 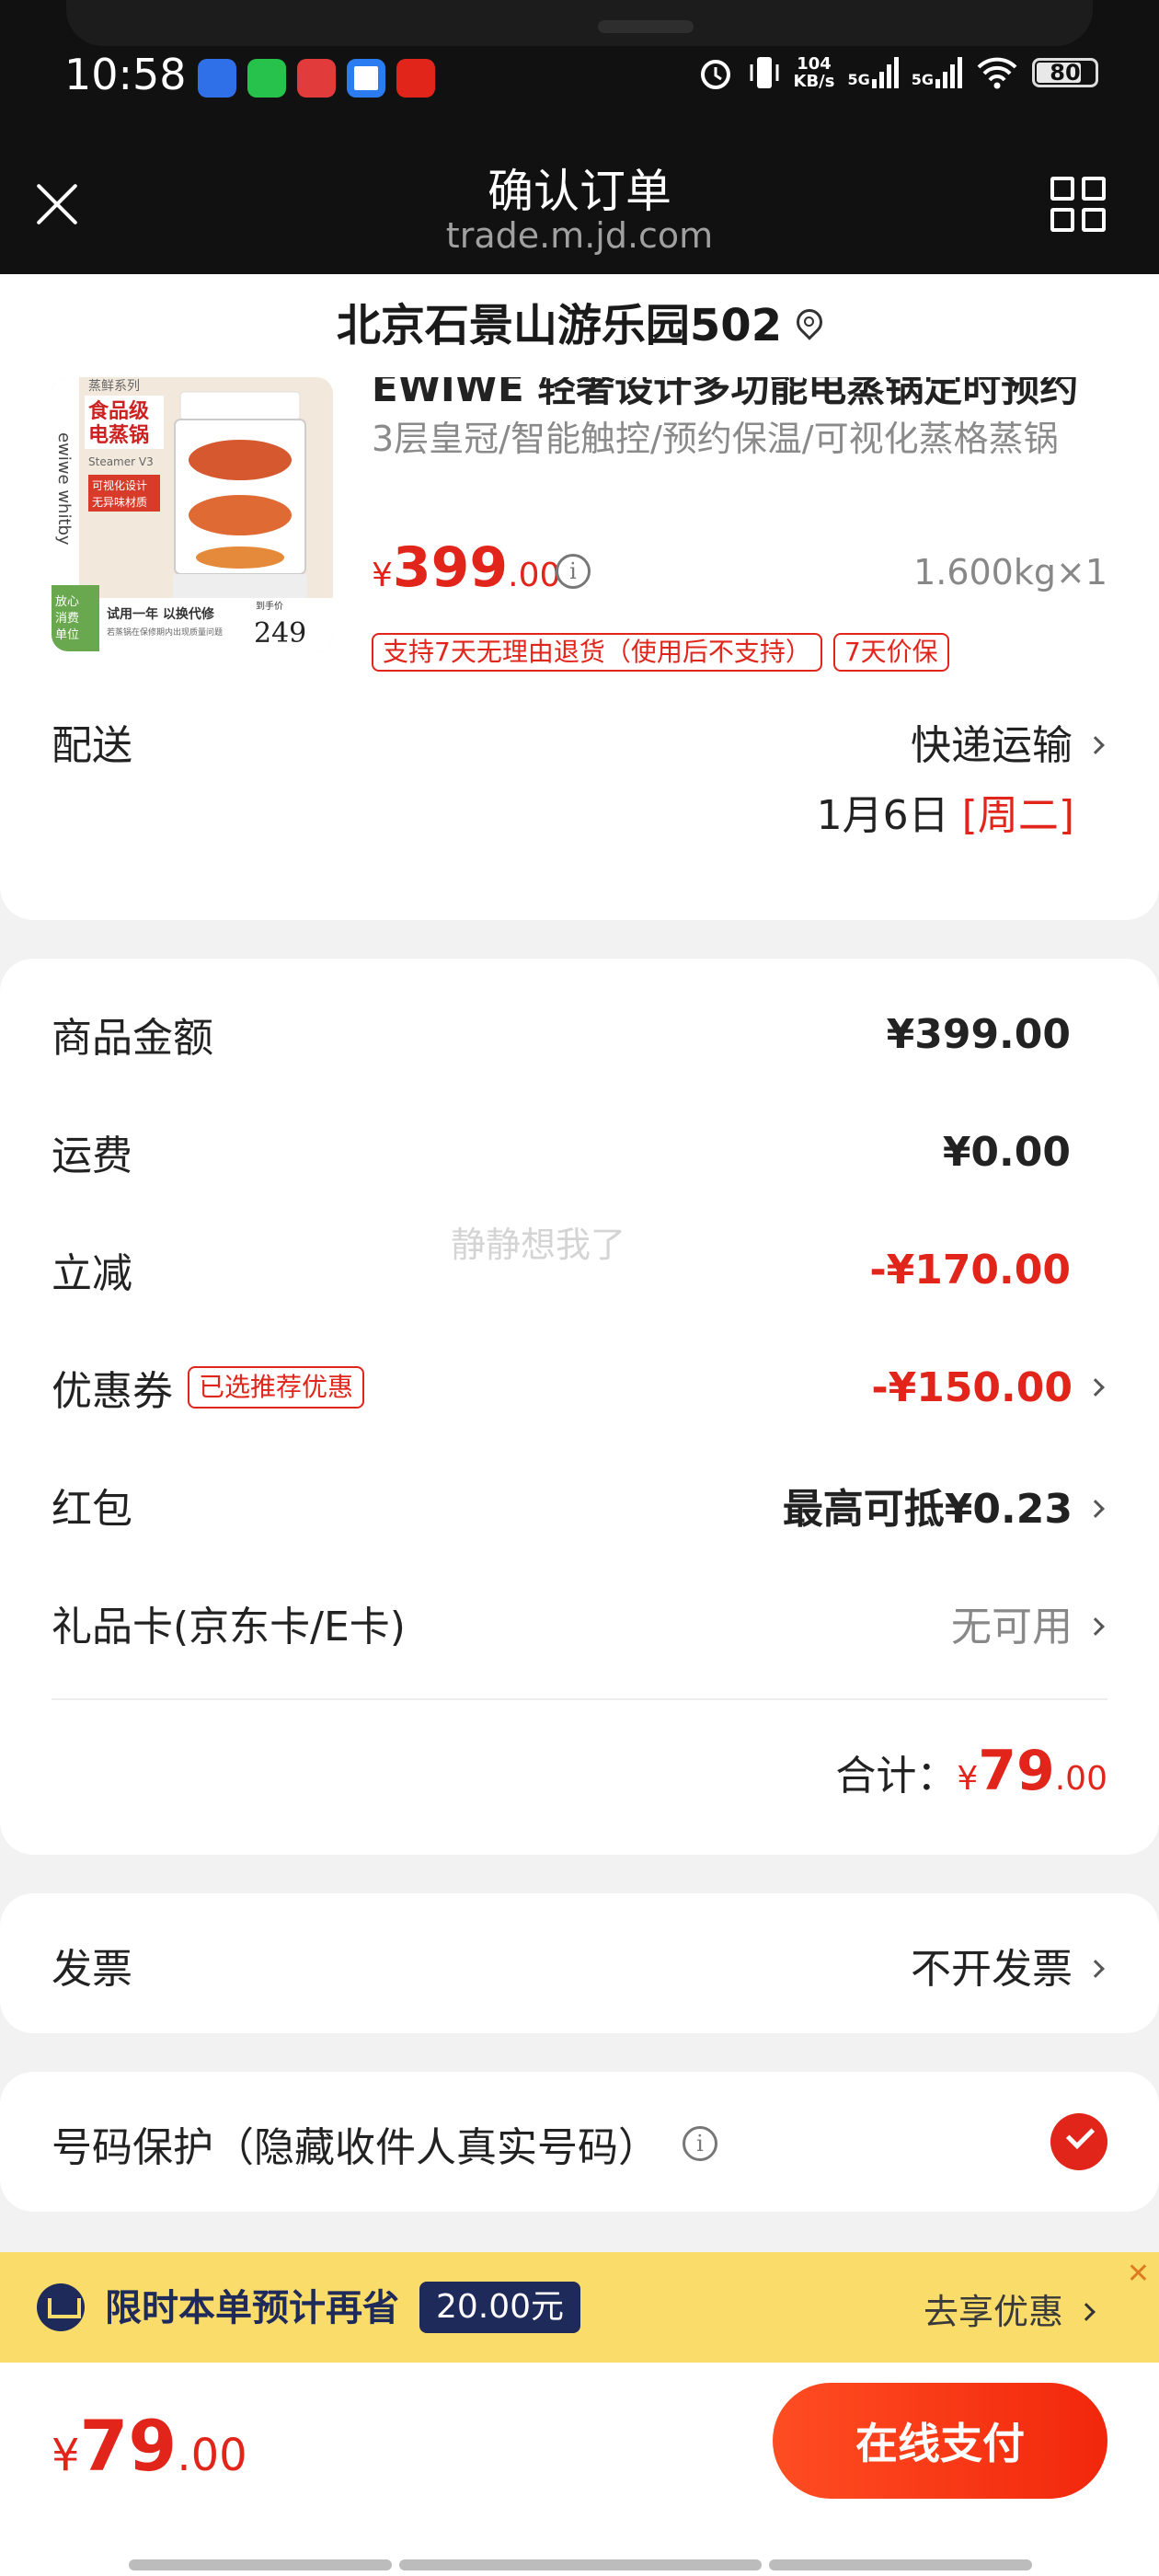 What do you see at coordinates (992, 1970) in the screenshot?
I see `invoice-value: 不开发票` at bounding box center [992, 1970].